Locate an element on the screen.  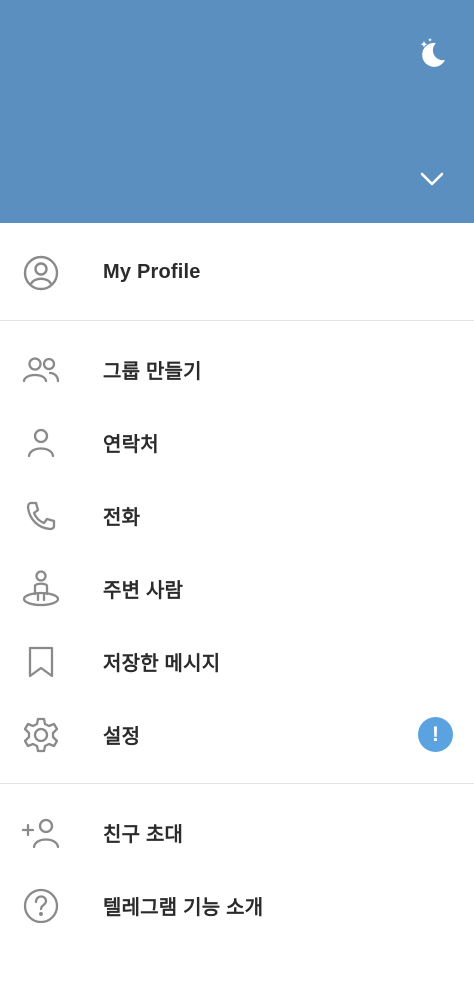
moon-icon is located at coordinates (432, 54).